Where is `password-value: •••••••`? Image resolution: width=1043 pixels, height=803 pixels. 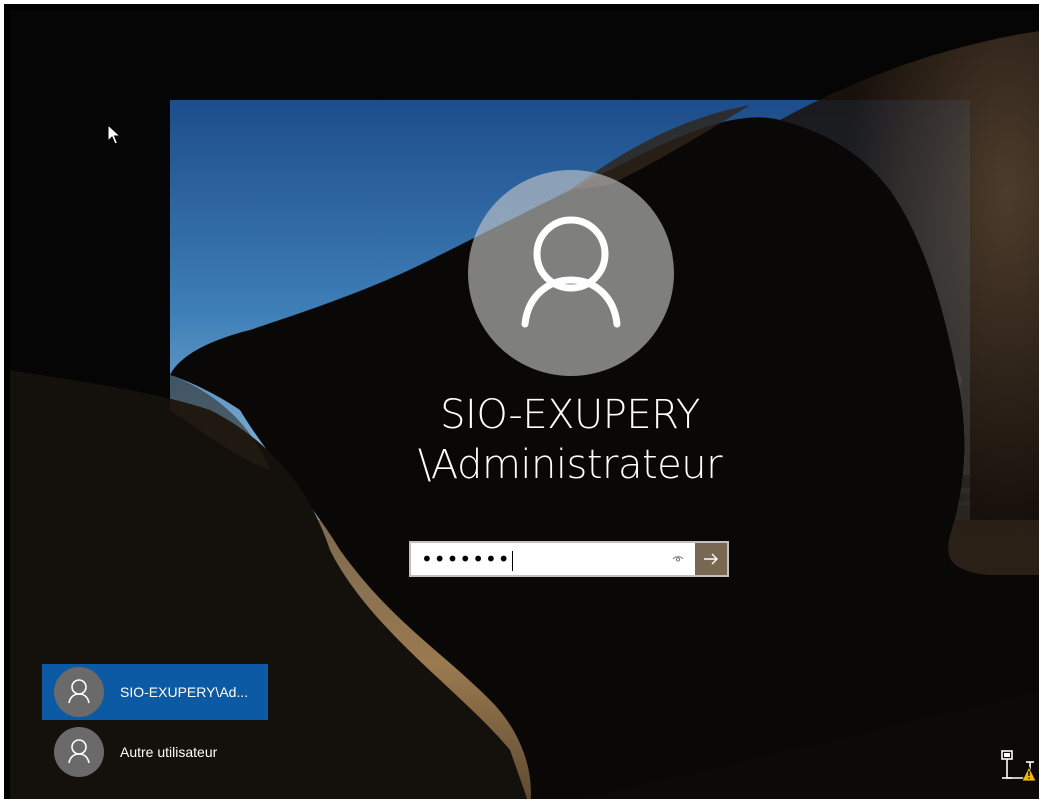
password-value: ••••••• is located at coordinates (467, 559).